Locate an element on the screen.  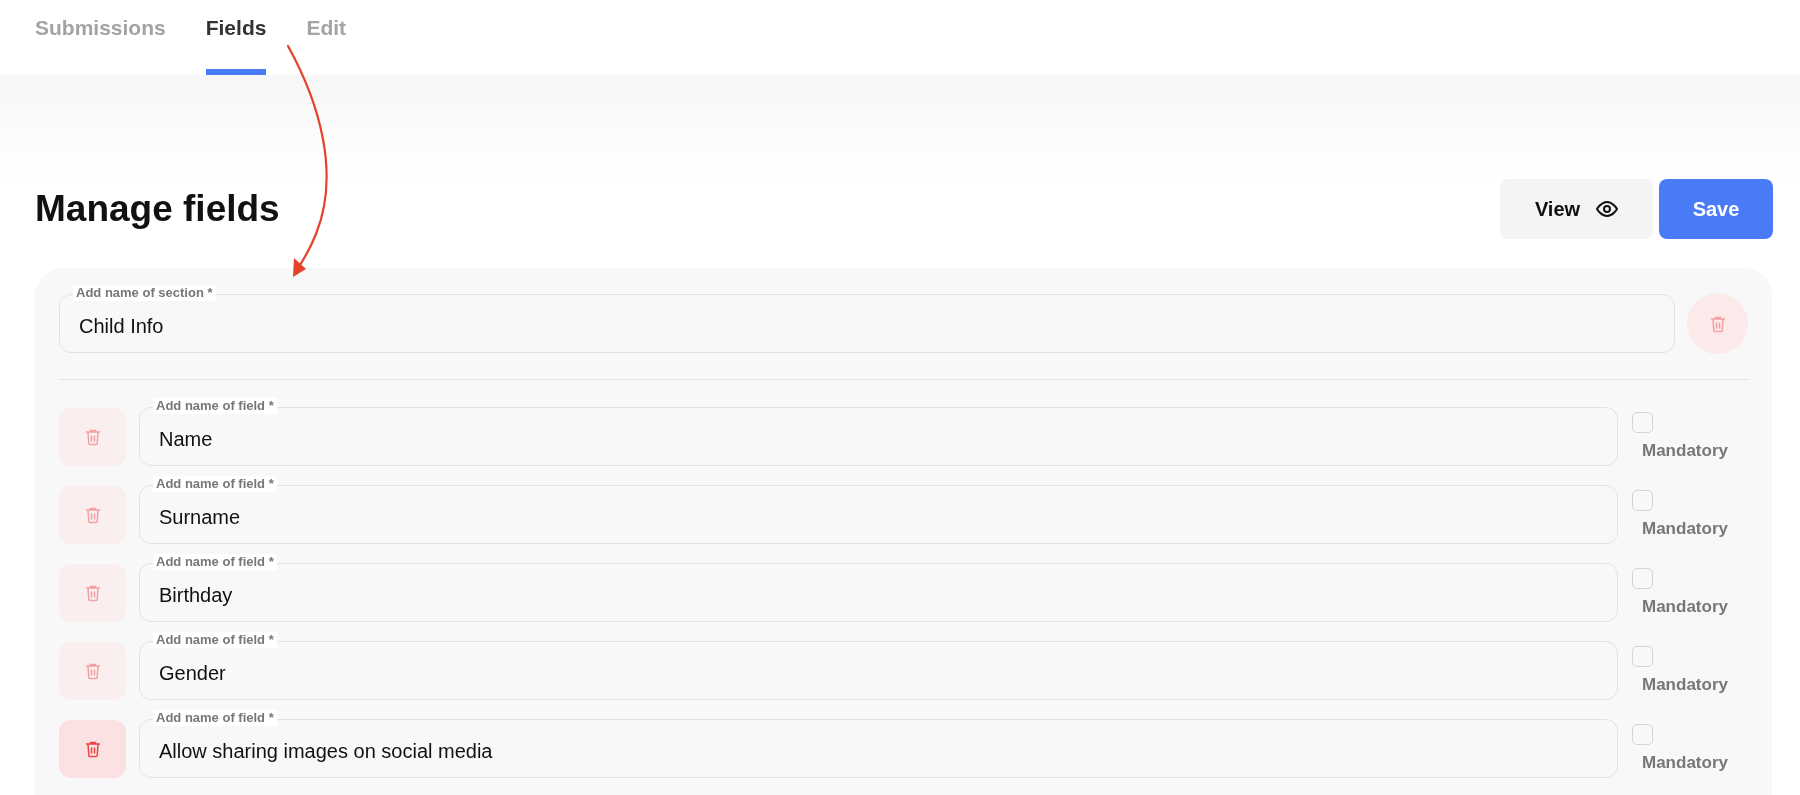
delete-field-button is located at coordinates (92, 748).